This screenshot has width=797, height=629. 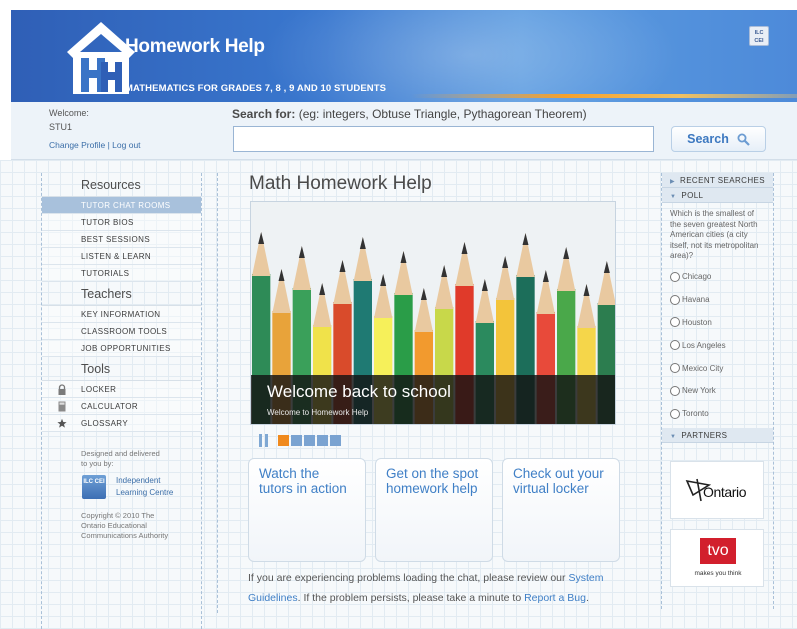 I want to click on sidebar-item-glossary: GLOSSARY, so click(x=121, y=423).